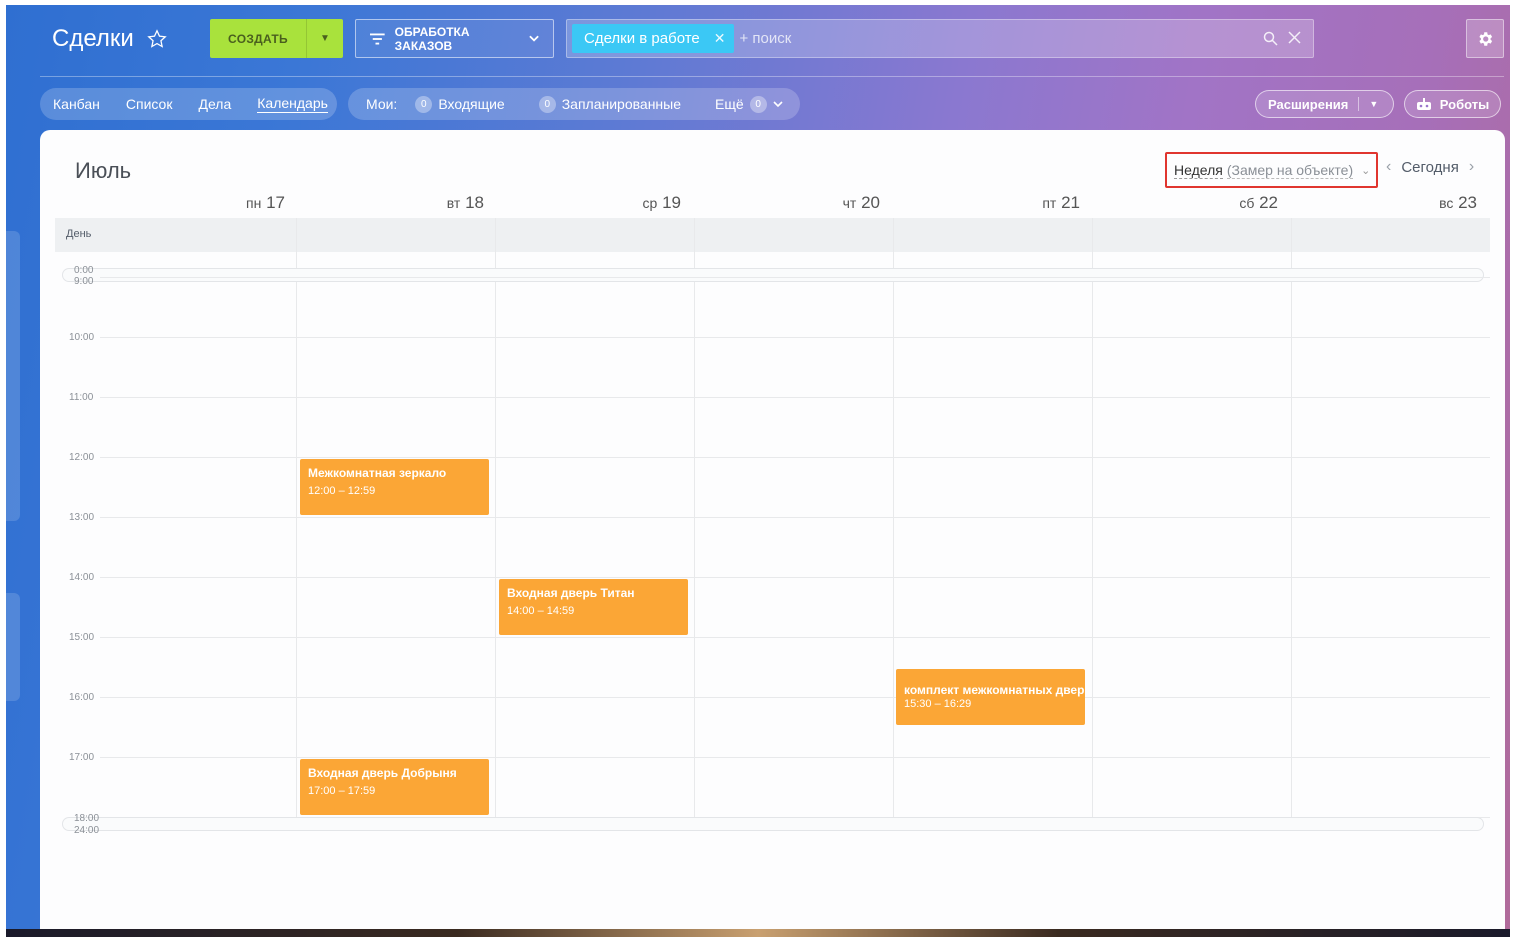 Image resolution: width=1516 pixels, height=937 pixels. What do you see at coordinates (729, 104) in the screenshot?
I see `counter-more-label: Ещё` at bounding box center [729, 104].